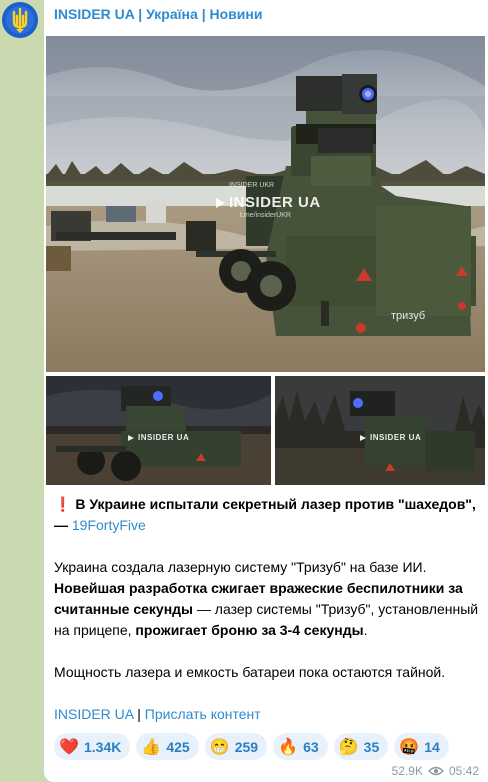 This screenshot has width=488, height=782. What do you see at coordinates (69, 747) in the screenshot?
I see `heart-icon: ❤️` at bounding box center [69, 747].